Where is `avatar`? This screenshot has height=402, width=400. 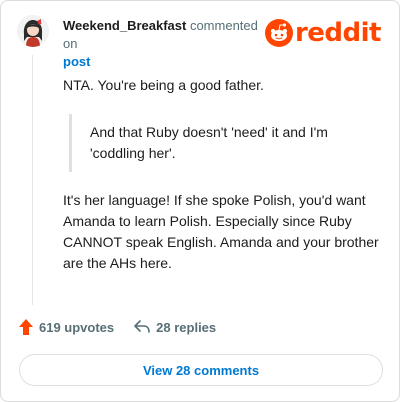
avatar is located at coordinates (33, 31).